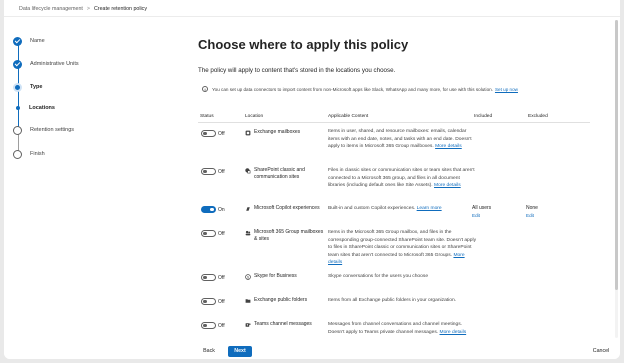 The height and width of the screenshot is (363, 624). Describe the element at coordinates (54, 64) in the screenshot. I see `step-label: Administrative Units` at that location.